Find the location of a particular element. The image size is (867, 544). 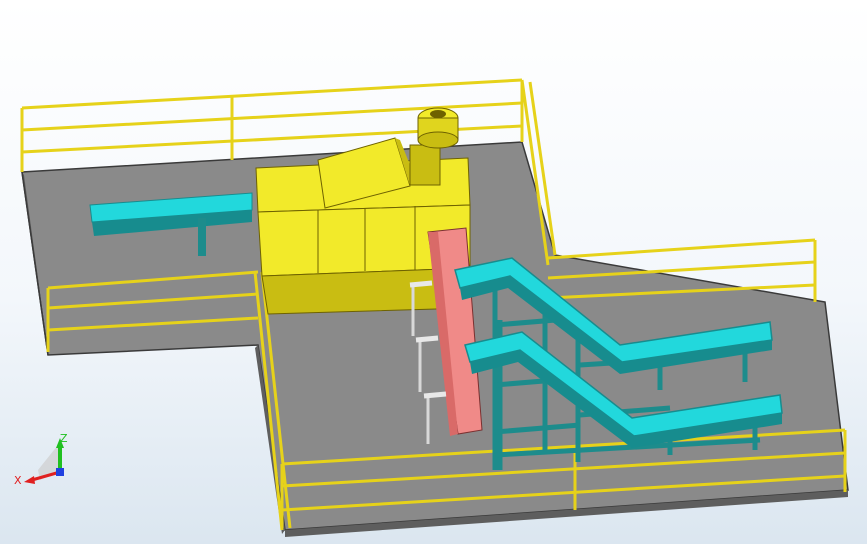

x-axis-label: X is located at coordinates (18, 480).